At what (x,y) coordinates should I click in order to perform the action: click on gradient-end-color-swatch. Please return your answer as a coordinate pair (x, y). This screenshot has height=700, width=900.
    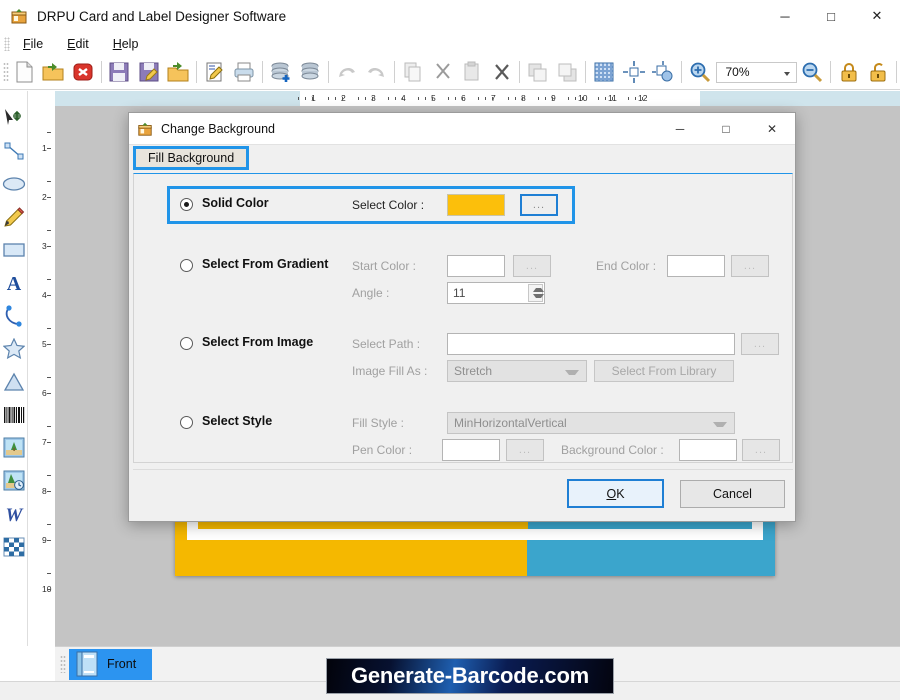
    Looking at the image, I should click on (696, 266).